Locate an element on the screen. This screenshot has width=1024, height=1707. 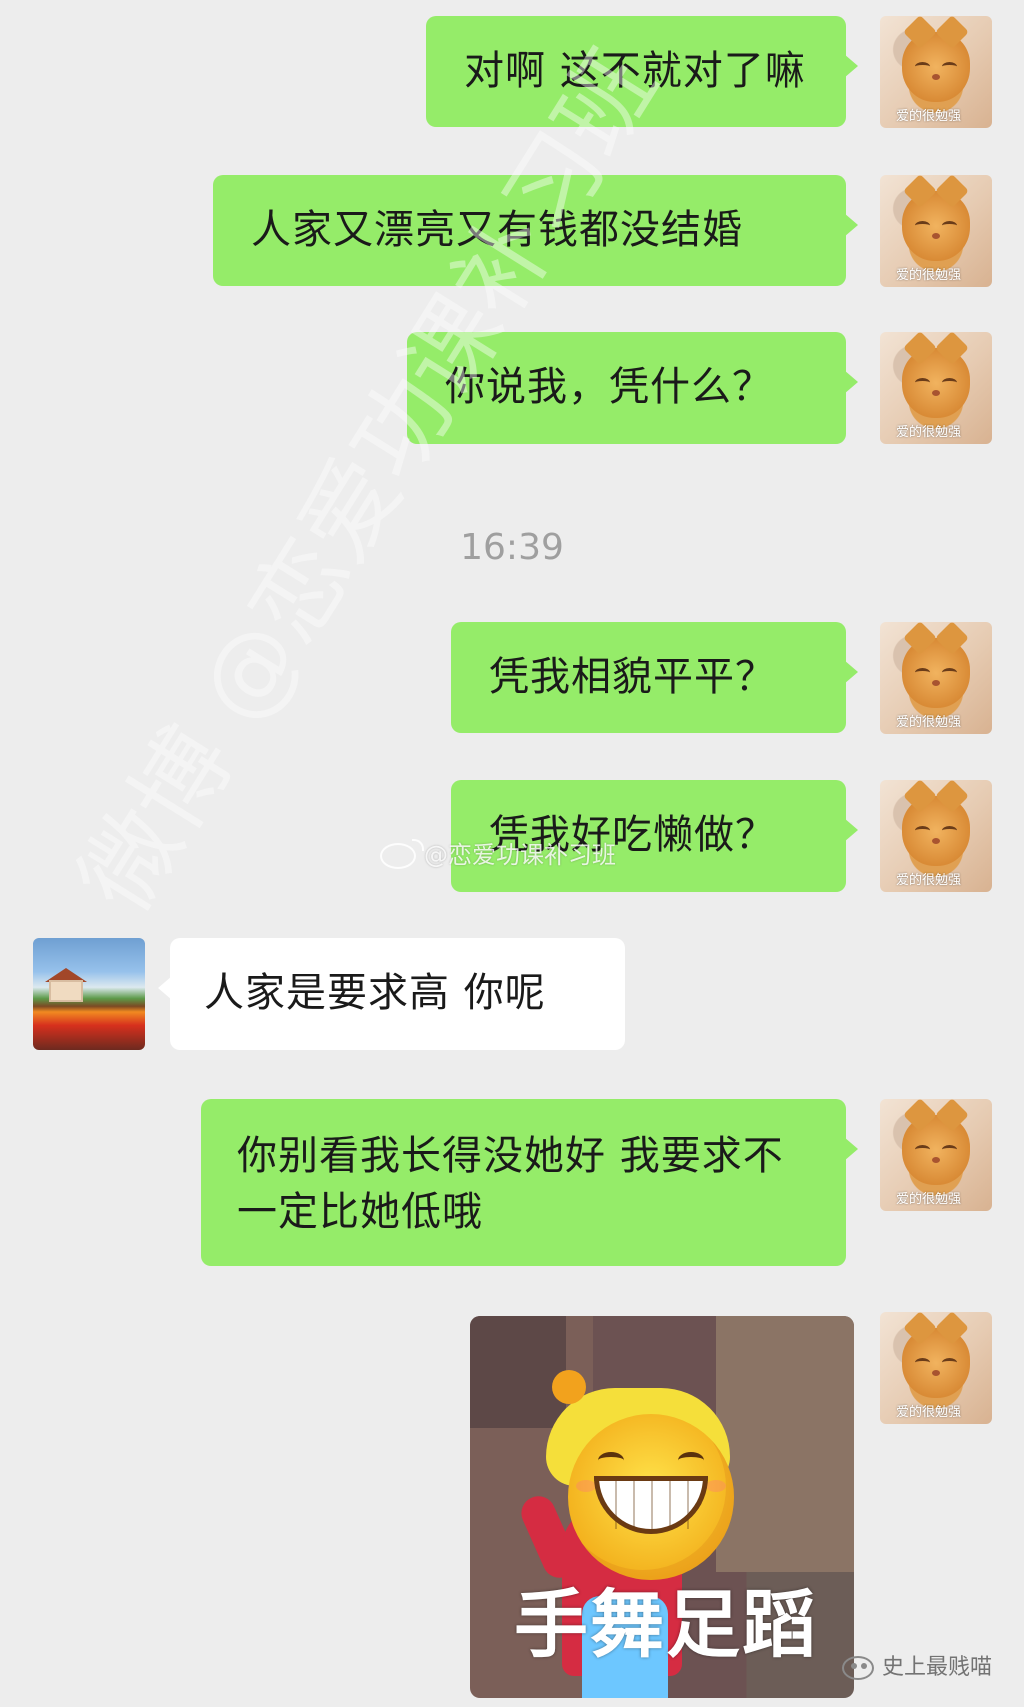
sticker-blush-left is located at coordinates (586, 1486).